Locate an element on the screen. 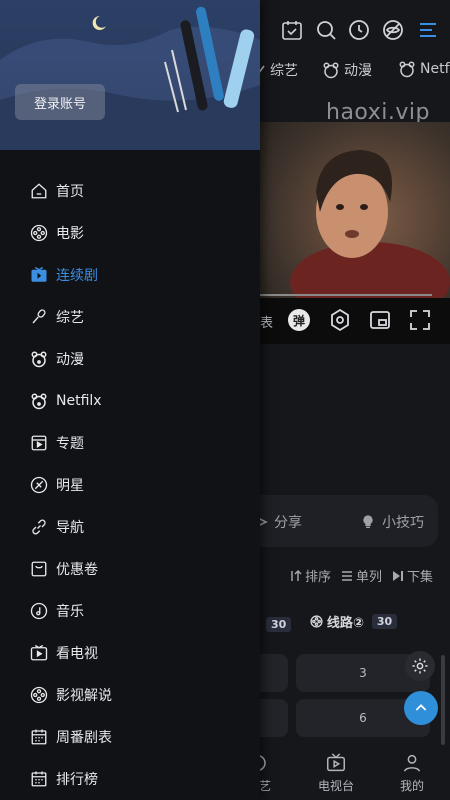 The height and width of the screenshot is (800, 450). next-icon is located at coordinates (398, 575).